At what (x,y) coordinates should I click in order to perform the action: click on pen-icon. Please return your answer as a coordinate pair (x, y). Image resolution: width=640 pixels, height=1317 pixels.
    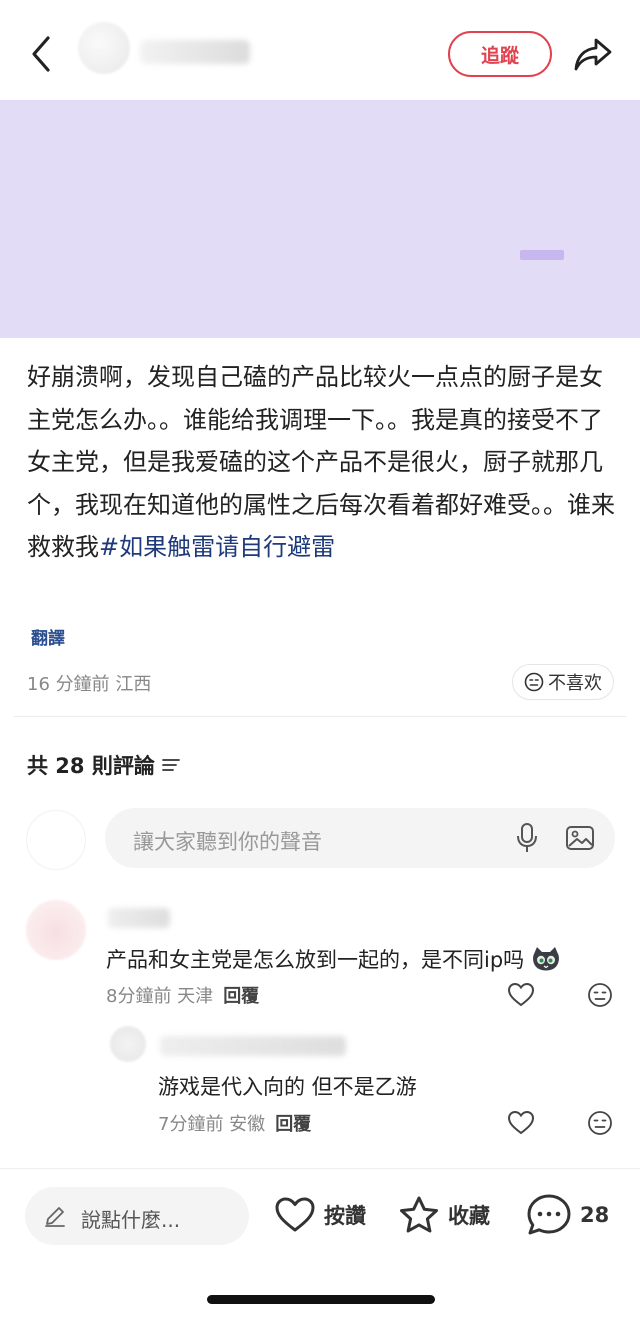
    Looking at the image, I should click on (55, 1217).